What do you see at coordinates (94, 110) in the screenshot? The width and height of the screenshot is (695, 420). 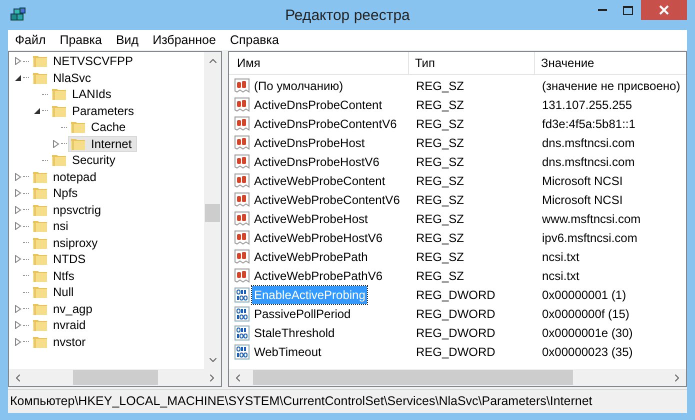 I see `tree-item: Parameters` at bounding box center [94, 110].